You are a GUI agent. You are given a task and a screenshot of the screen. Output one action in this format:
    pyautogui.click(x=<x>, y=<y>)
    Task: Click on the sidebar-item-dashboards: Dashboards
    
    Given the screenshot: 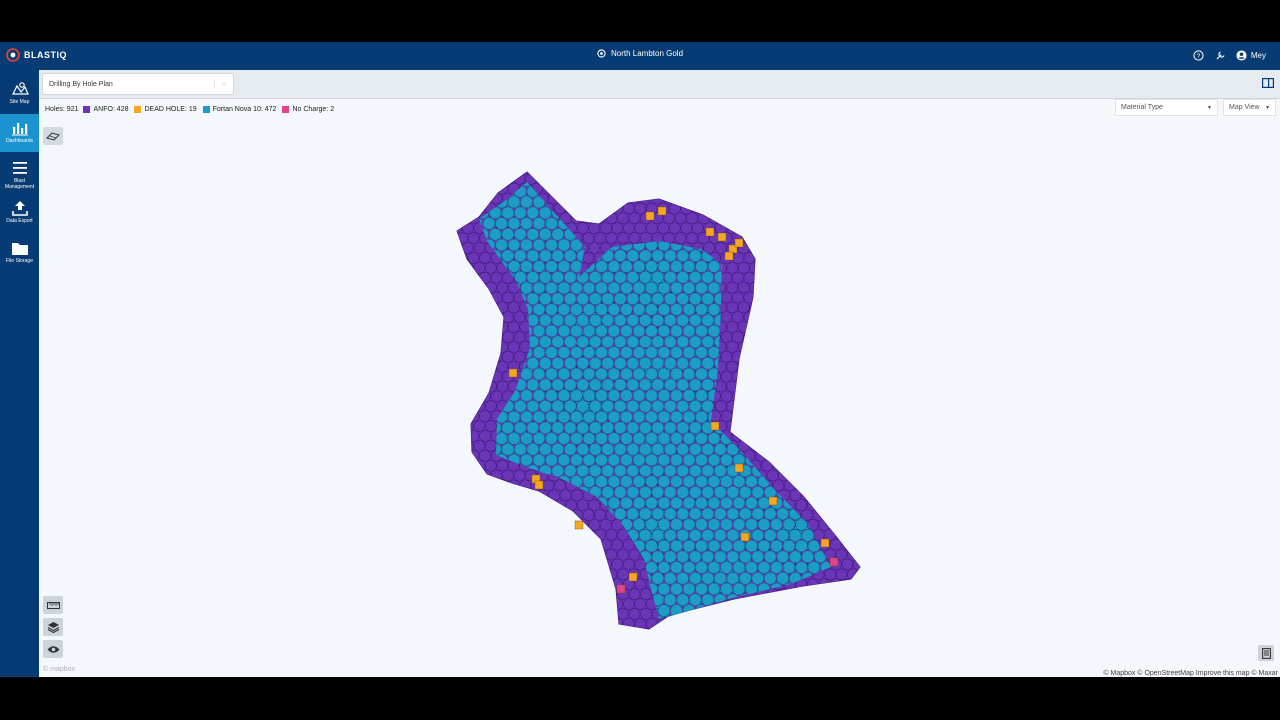 What is the action you would take?
    pyautogui.click(x=19, y=133)
    